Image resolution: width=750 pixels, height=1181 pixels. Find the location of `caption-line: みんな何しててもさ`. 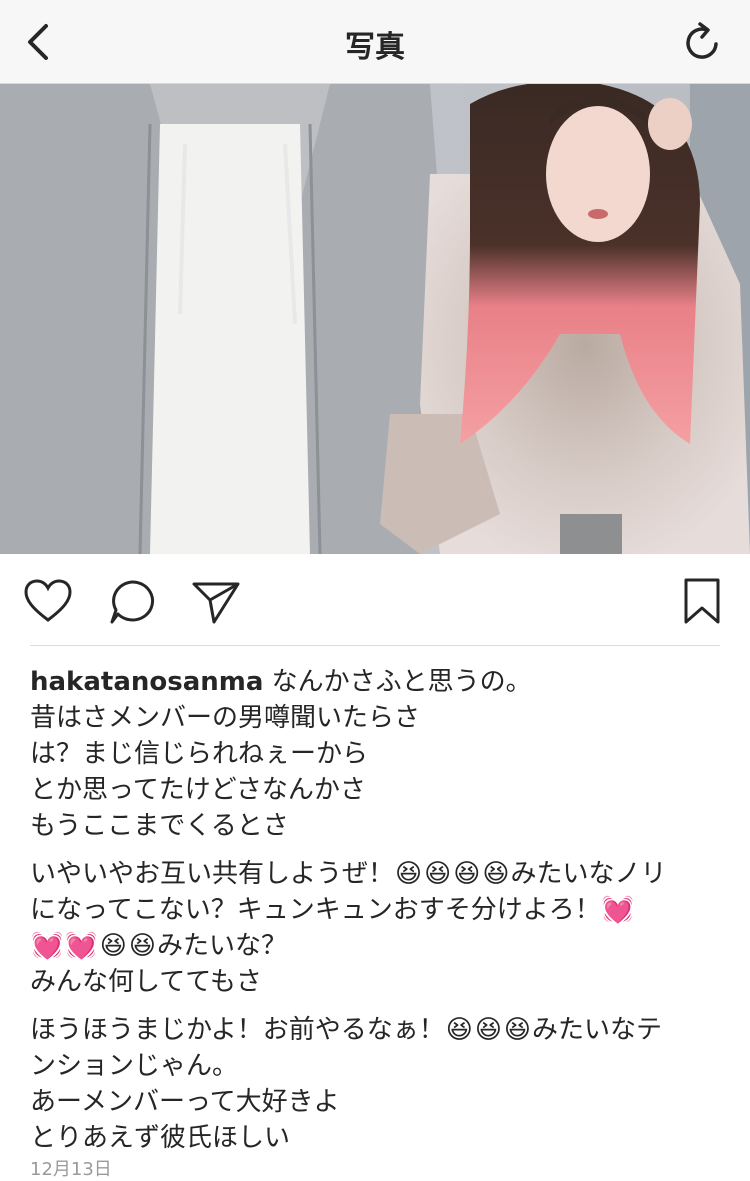

caption-line: みんな何しててもさ is located at coordinates (146, 982).